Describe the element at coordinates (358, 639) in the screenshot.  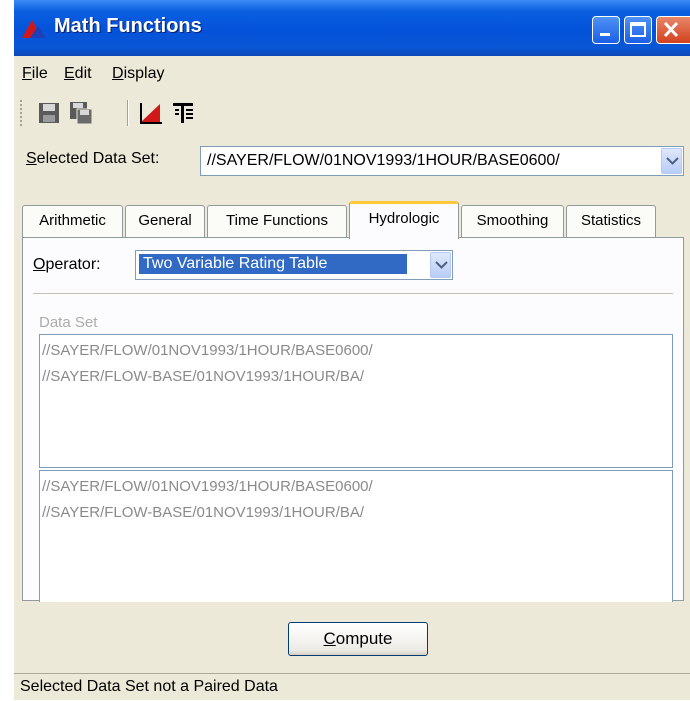
I see `compute-button: Compute` at that location.